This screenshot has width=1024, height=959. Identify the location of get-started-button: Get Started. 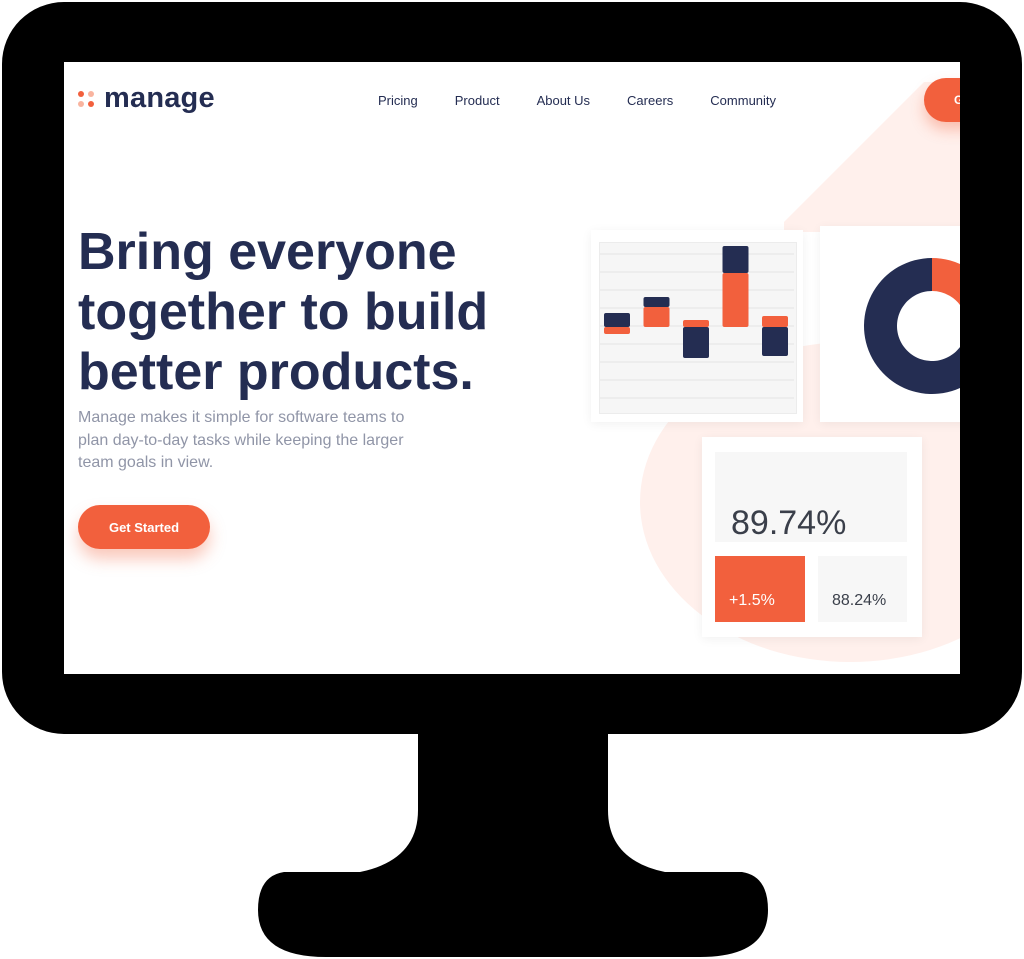
(144, 527).